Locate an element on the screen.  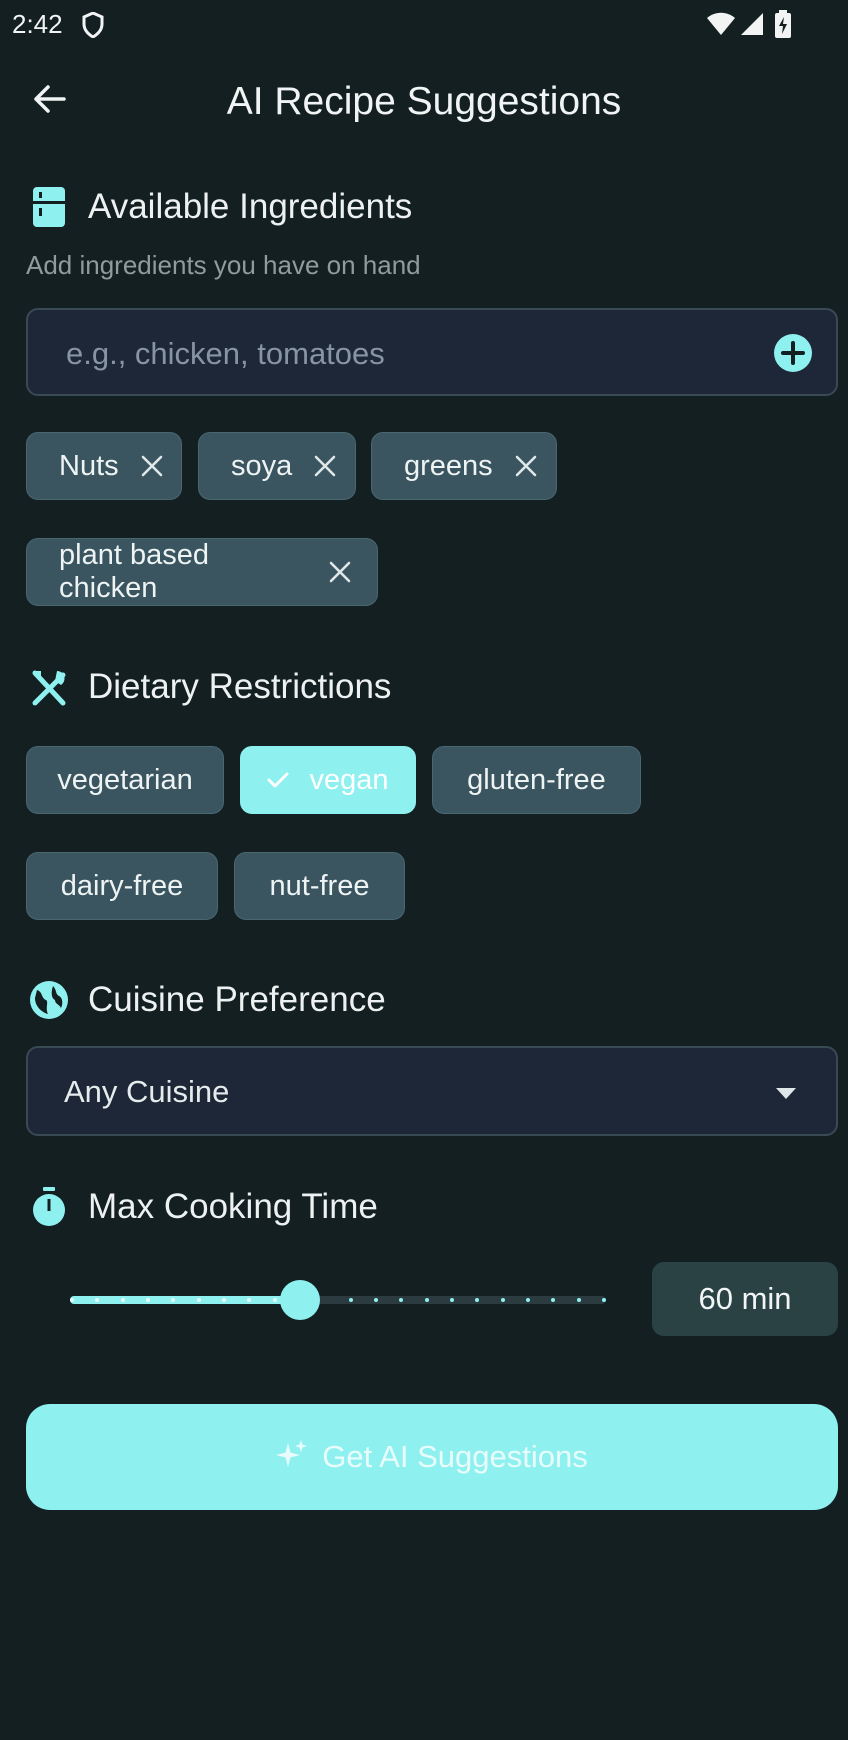
add-ingredient-button is located at coordinates (793, 353).